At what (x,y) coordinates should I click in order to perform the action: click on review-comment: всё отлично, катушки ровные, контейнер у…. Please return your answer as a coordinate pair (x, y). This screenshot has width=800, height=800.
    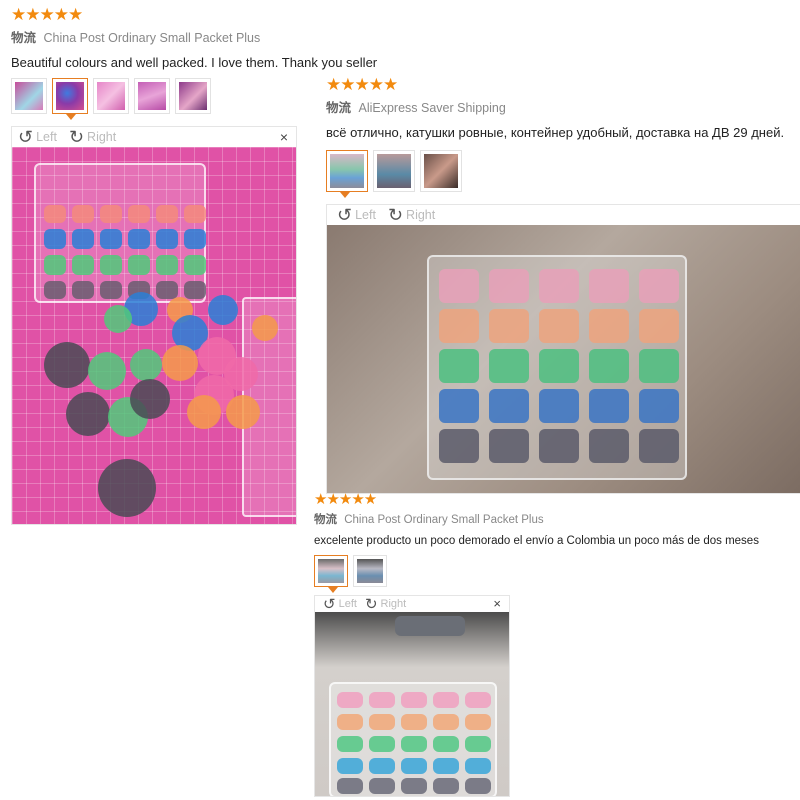
    Looking at the image, I should click on (555, 132).